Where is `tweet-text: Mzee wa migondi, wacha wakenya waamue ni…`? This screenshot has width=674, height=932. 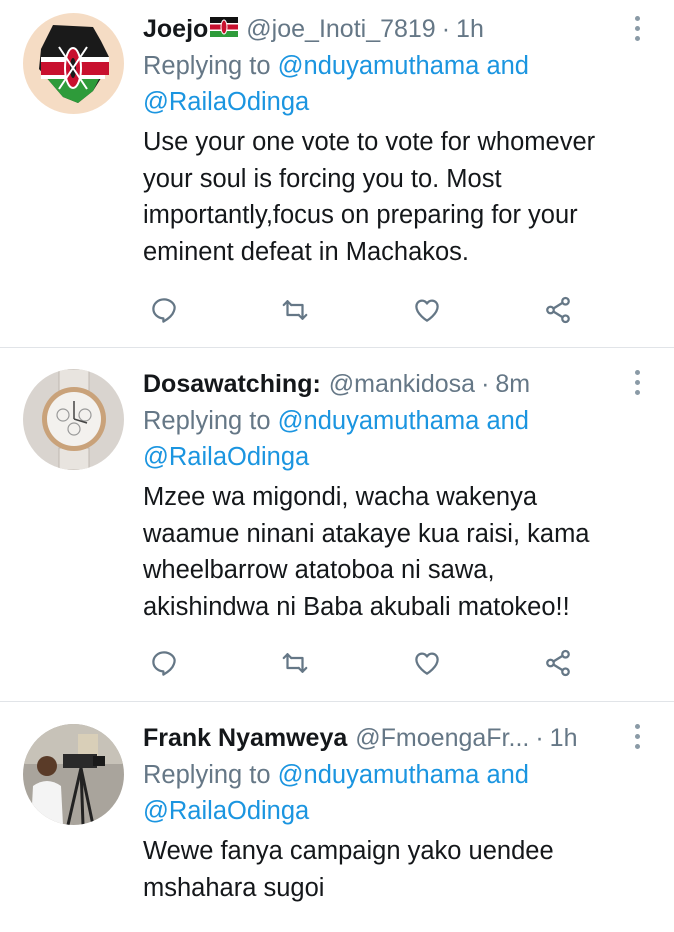
tweet-text: Mzee wa migondi, wacha wakenya waamue ni… is located at coordinates (366, 552).